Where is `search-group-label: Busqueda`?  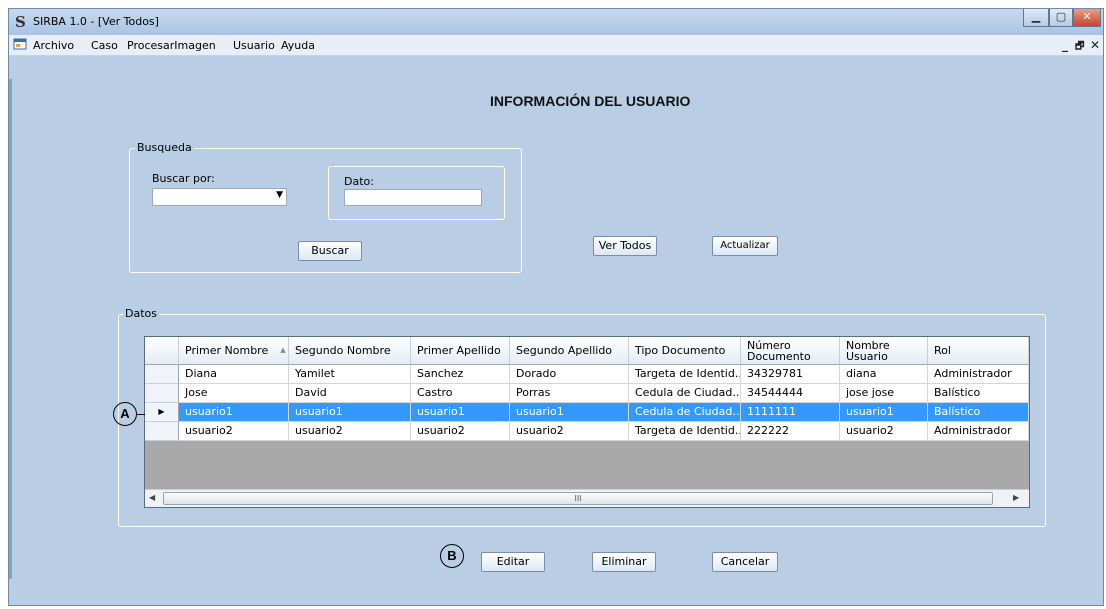
search-group-label: Busqueda is located at coordinates (164, 147).